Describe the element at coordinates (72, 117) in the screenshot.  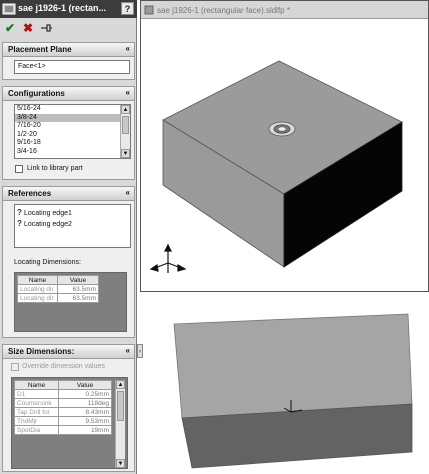
I see `configuration-item: 3/8-24` at that location.